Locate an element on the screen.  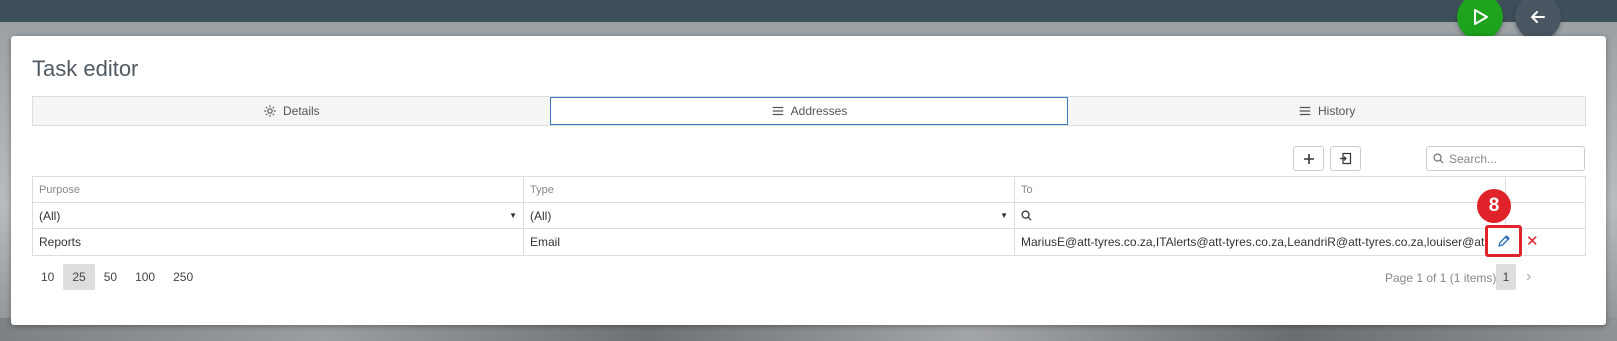
page-size-10: 10 is located at coordinates (47, 277).